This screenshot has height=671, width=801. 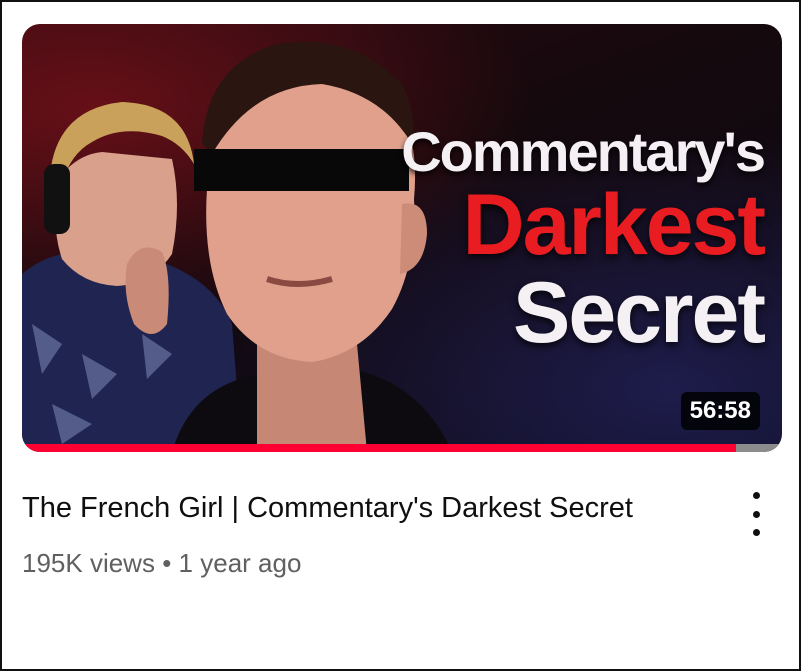 I want to click on watch-progress-bar, so click(x=402, y=448).